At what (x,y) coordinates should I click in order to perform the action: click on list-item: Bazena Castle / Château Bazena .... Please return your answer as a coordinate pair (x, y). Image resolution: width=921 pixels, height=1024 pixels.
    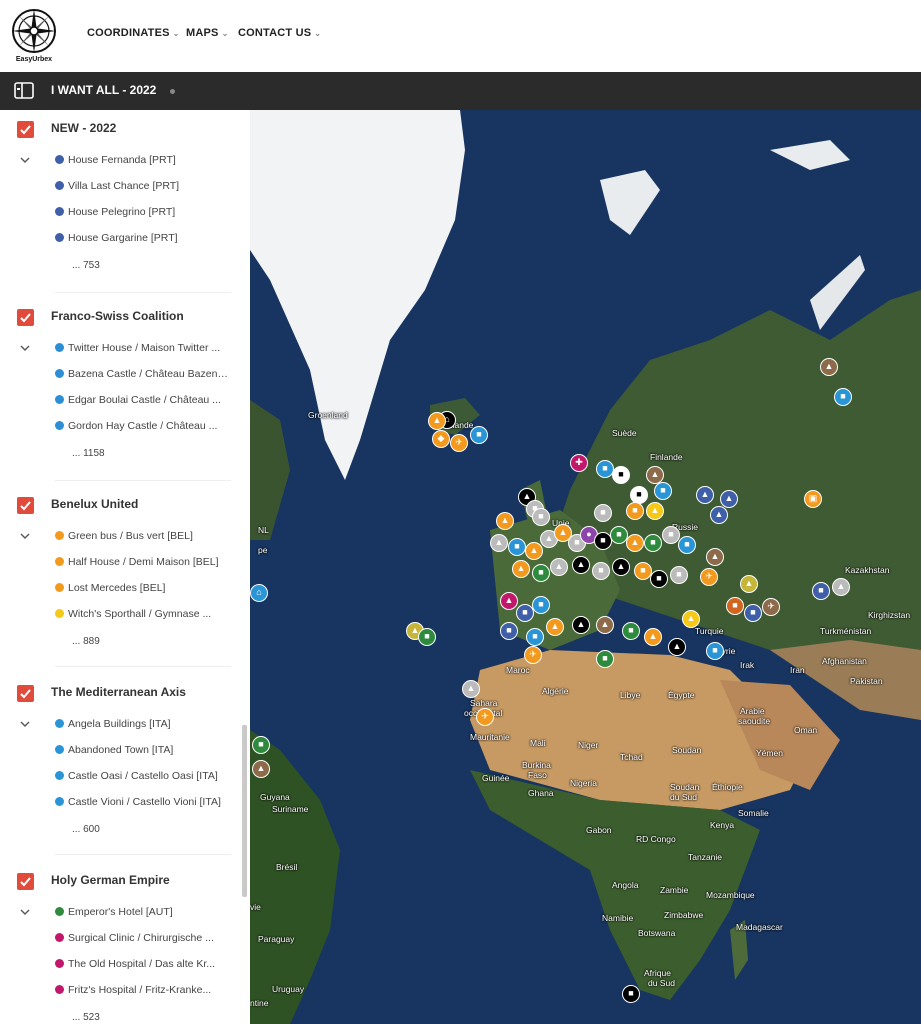
    Looking at the image, I should click on (142, 377).